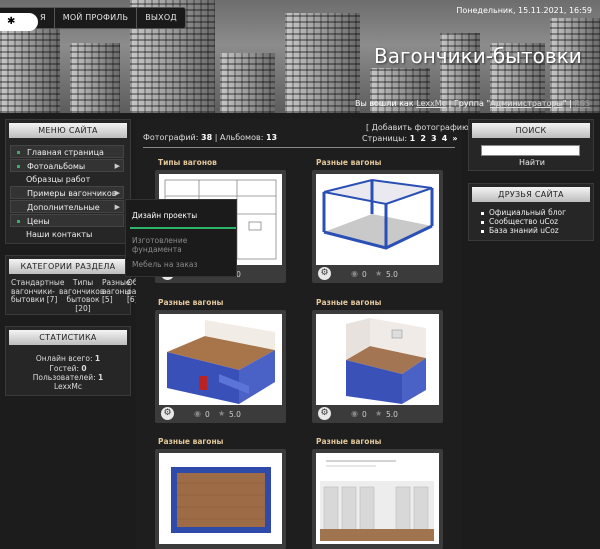 This screenshot has height=549, width=600. I want to click on search-title: ПОИСК, so click(531, 130).